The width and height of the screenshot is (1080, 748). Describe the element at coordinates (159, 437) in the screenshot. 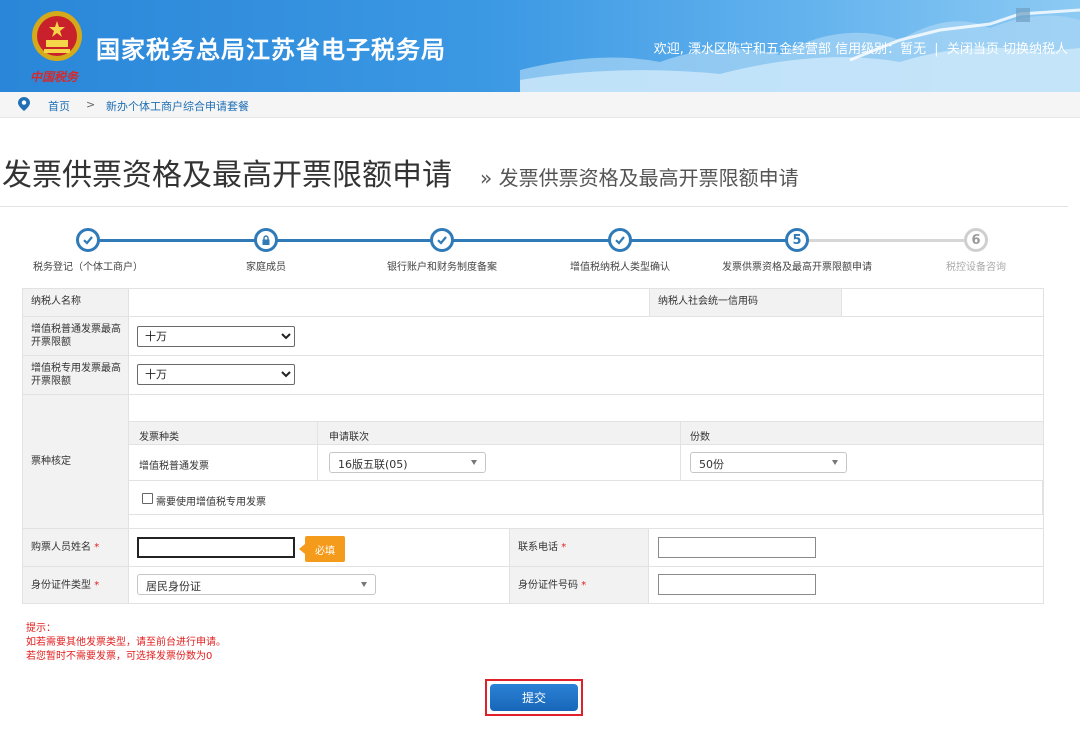

I see `header-invoice-type: 发票种类` at that location.